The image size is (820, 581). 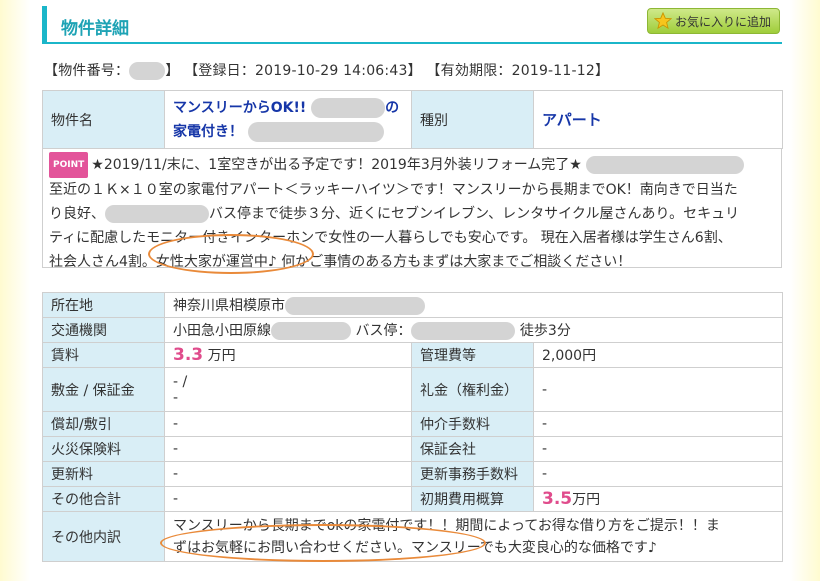 What do you see at coordinates (415, 547) in the screenshot?
I see `other-detail-line2: ずはお気軽にお問い合わせください。マンスリーでも大変良心的な価格です♪` at bounding box center [415, 547].